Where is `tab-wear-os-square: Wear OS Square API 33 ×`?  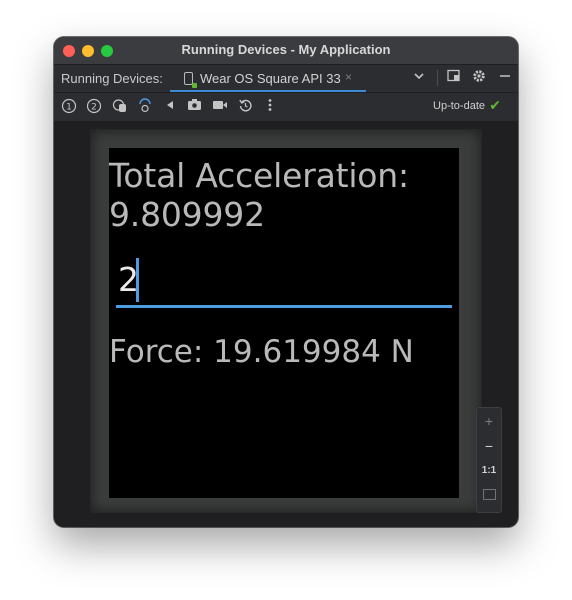 tab-wear-os-square: Wear OS Square API 33 × is located at coordinates (268, 78).